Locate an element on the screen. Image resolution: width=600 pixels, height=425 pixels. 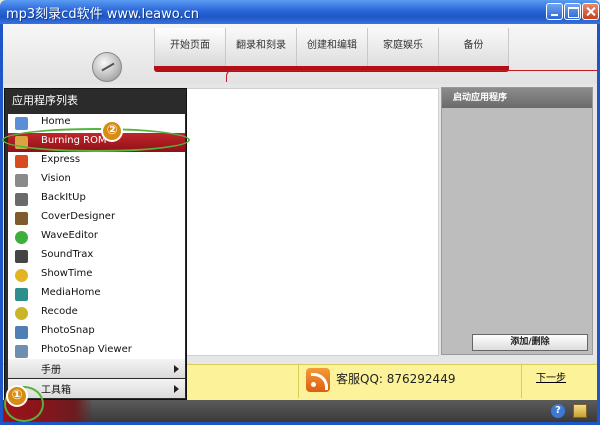
content-accent-line is located at coordinates (411, 76).